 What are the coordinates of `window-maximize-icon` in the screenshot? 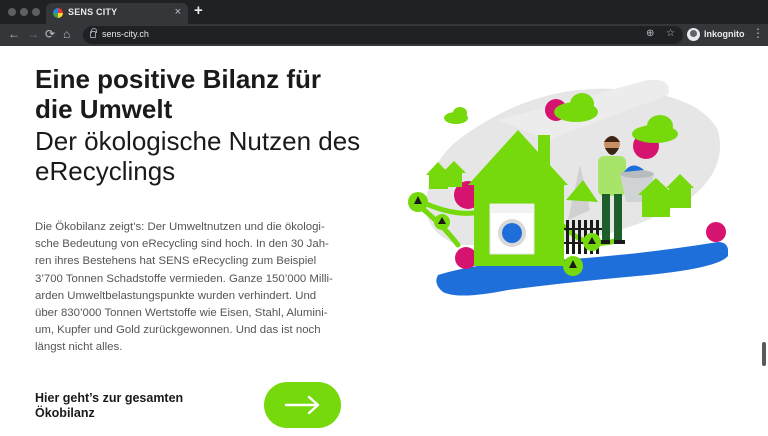 It's located at (36, 12).